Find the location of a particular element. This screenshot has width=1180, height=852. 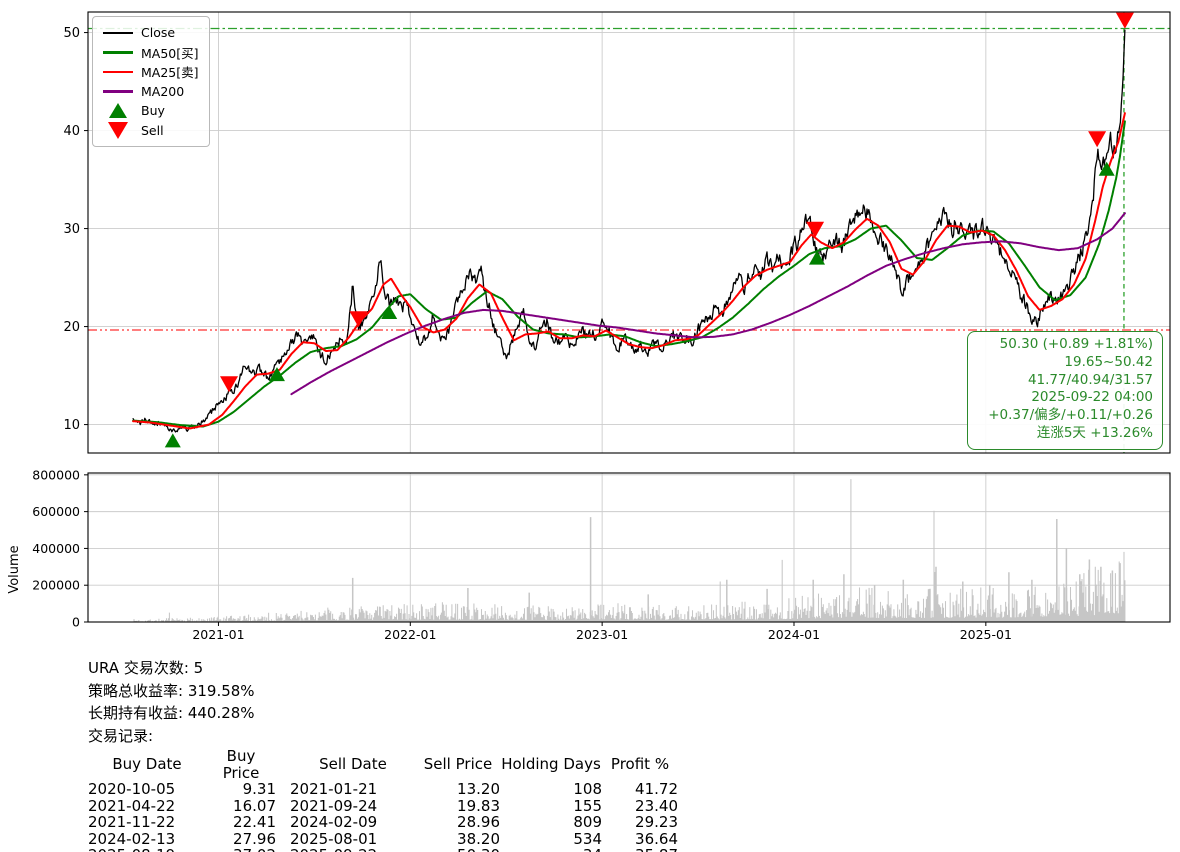

column-header: Holding Days is located at coordinates (551, 764).